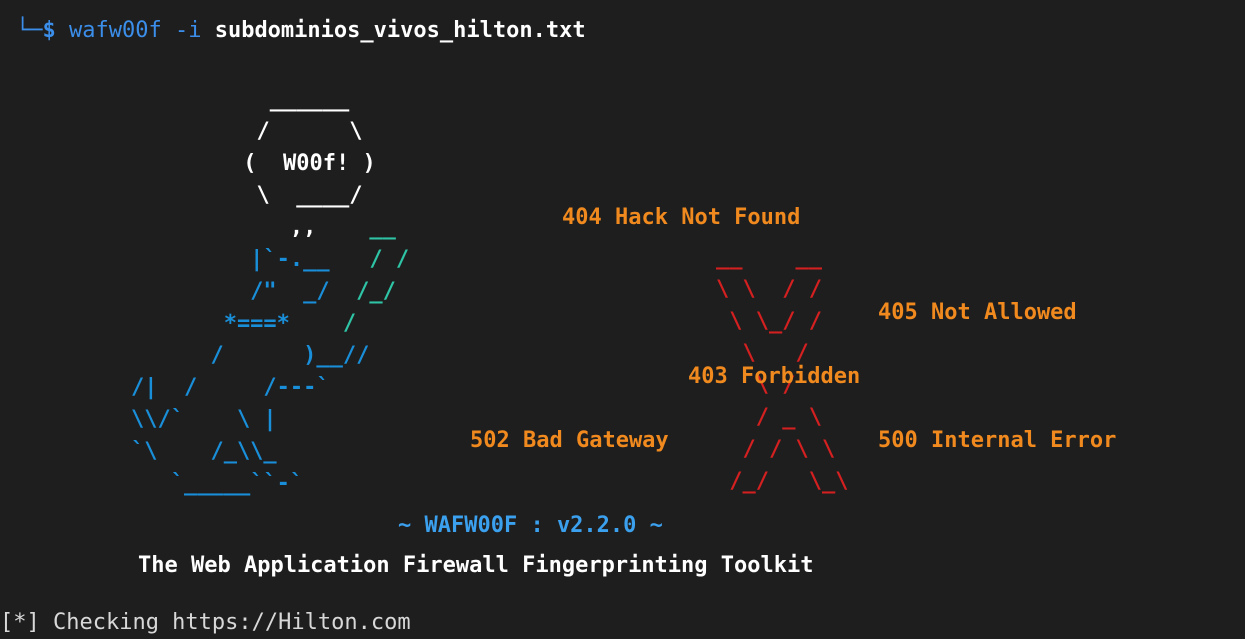  What do you see at coordinates (316, 163) in the screenshot?
I see `bubble-text: W00f!` at bounding box center [316, 163].